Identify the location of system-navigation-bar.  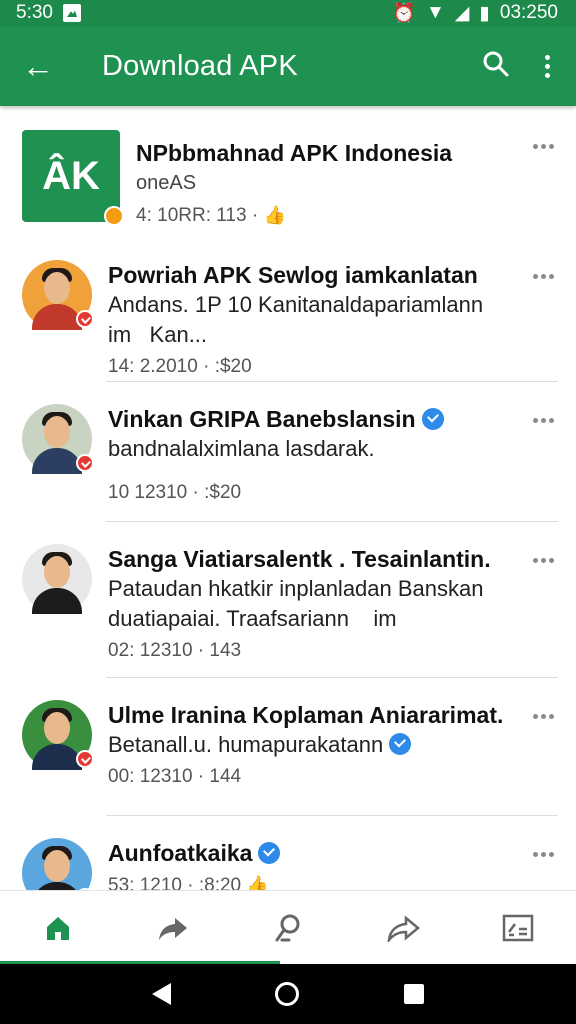
(288, 994).